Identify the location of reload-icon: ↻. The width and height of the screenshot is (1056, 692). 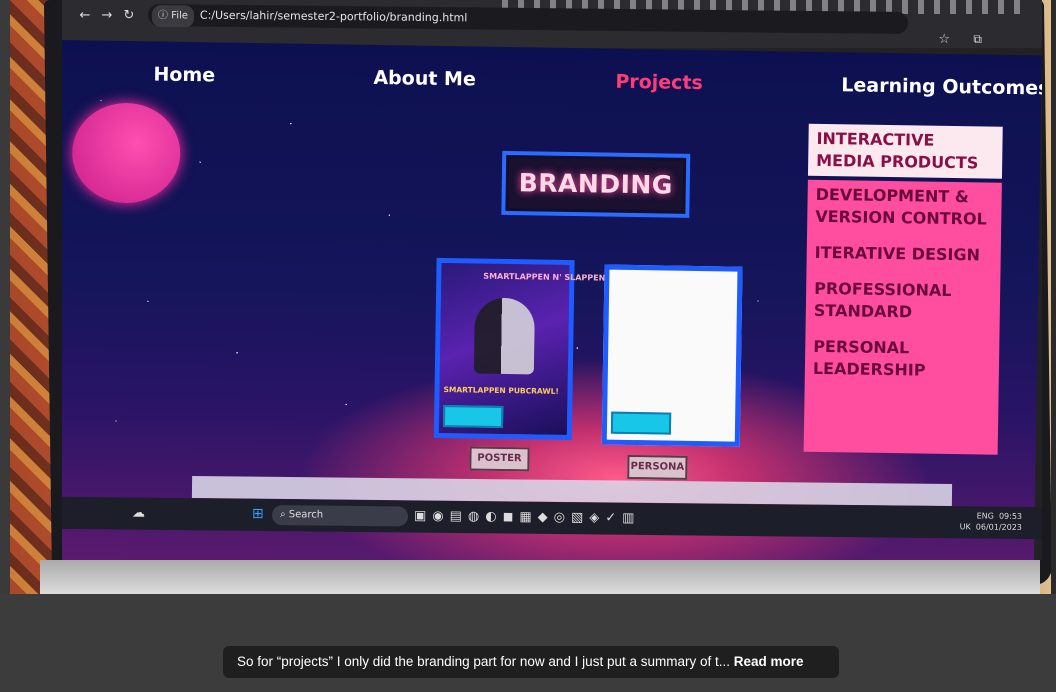
(129, 15).